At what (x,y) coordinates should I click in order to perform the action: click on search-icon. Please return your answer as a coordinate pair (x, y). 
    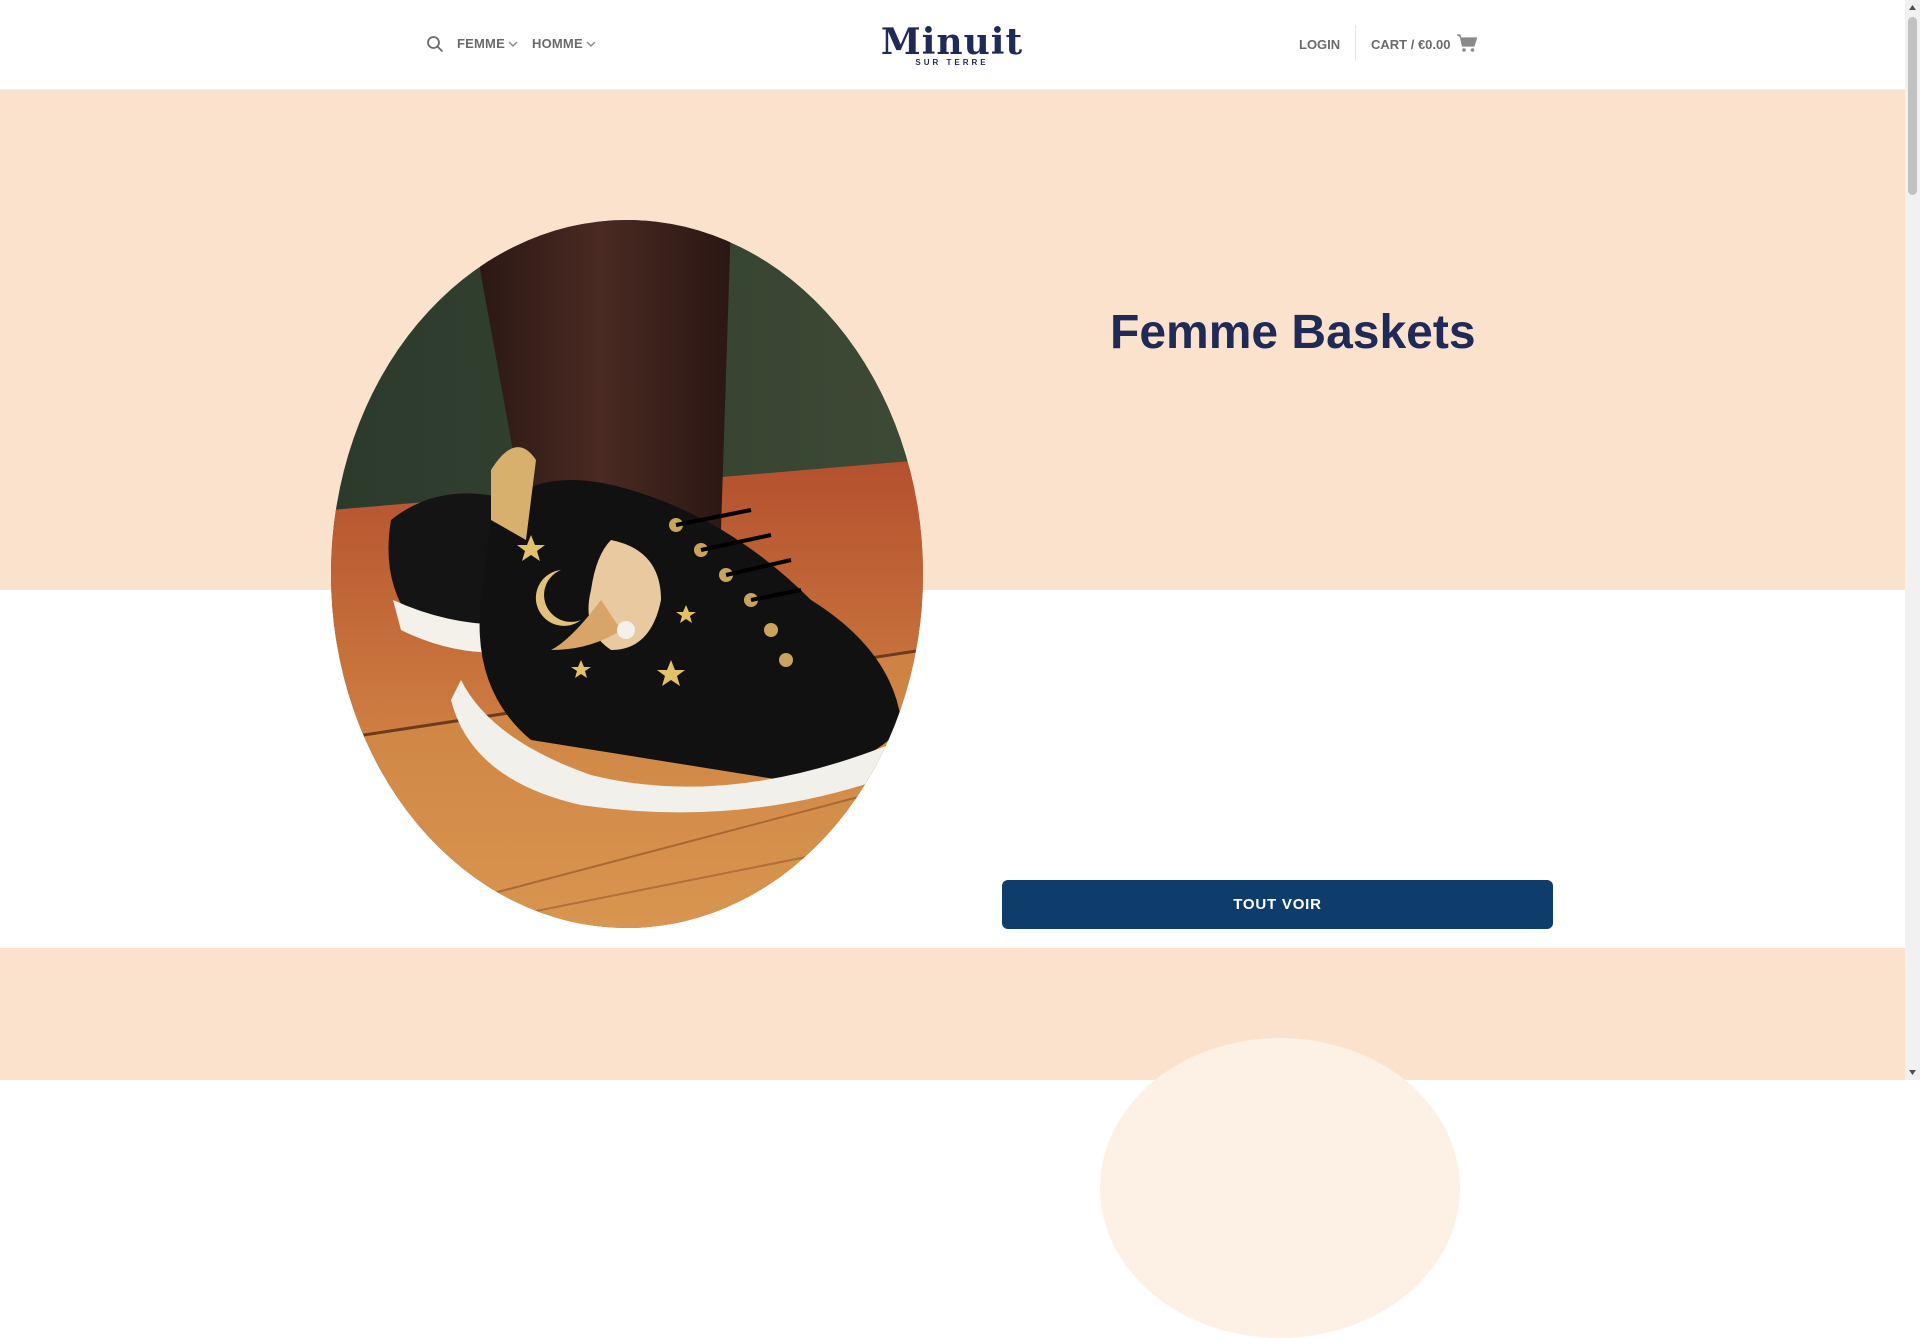
    Looking at the image, I should click on (435, 44).